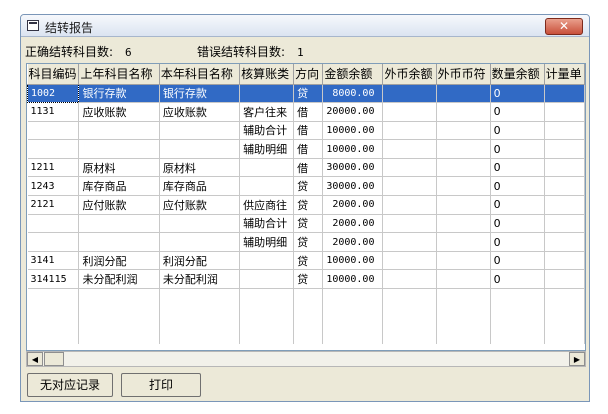  I want to click on close-button: ✕, so click(564, 26).